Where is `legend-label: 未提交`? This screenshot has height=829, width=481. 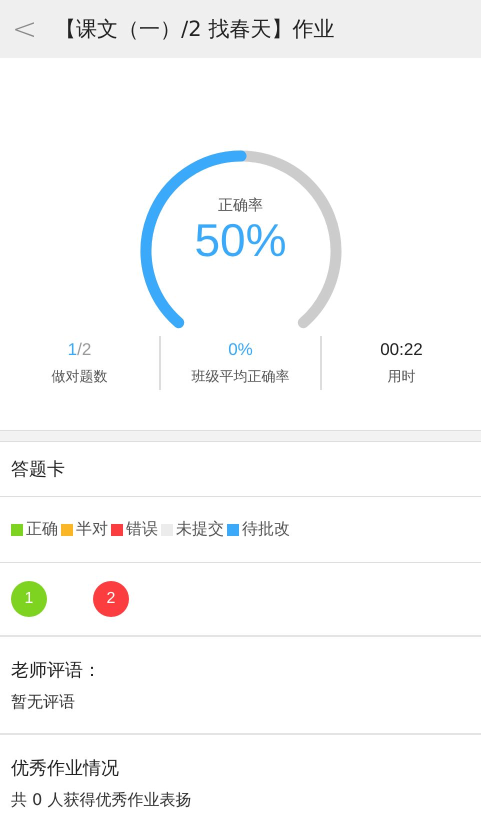 legend-label: 未提交 is located at coordinates (200, 529).